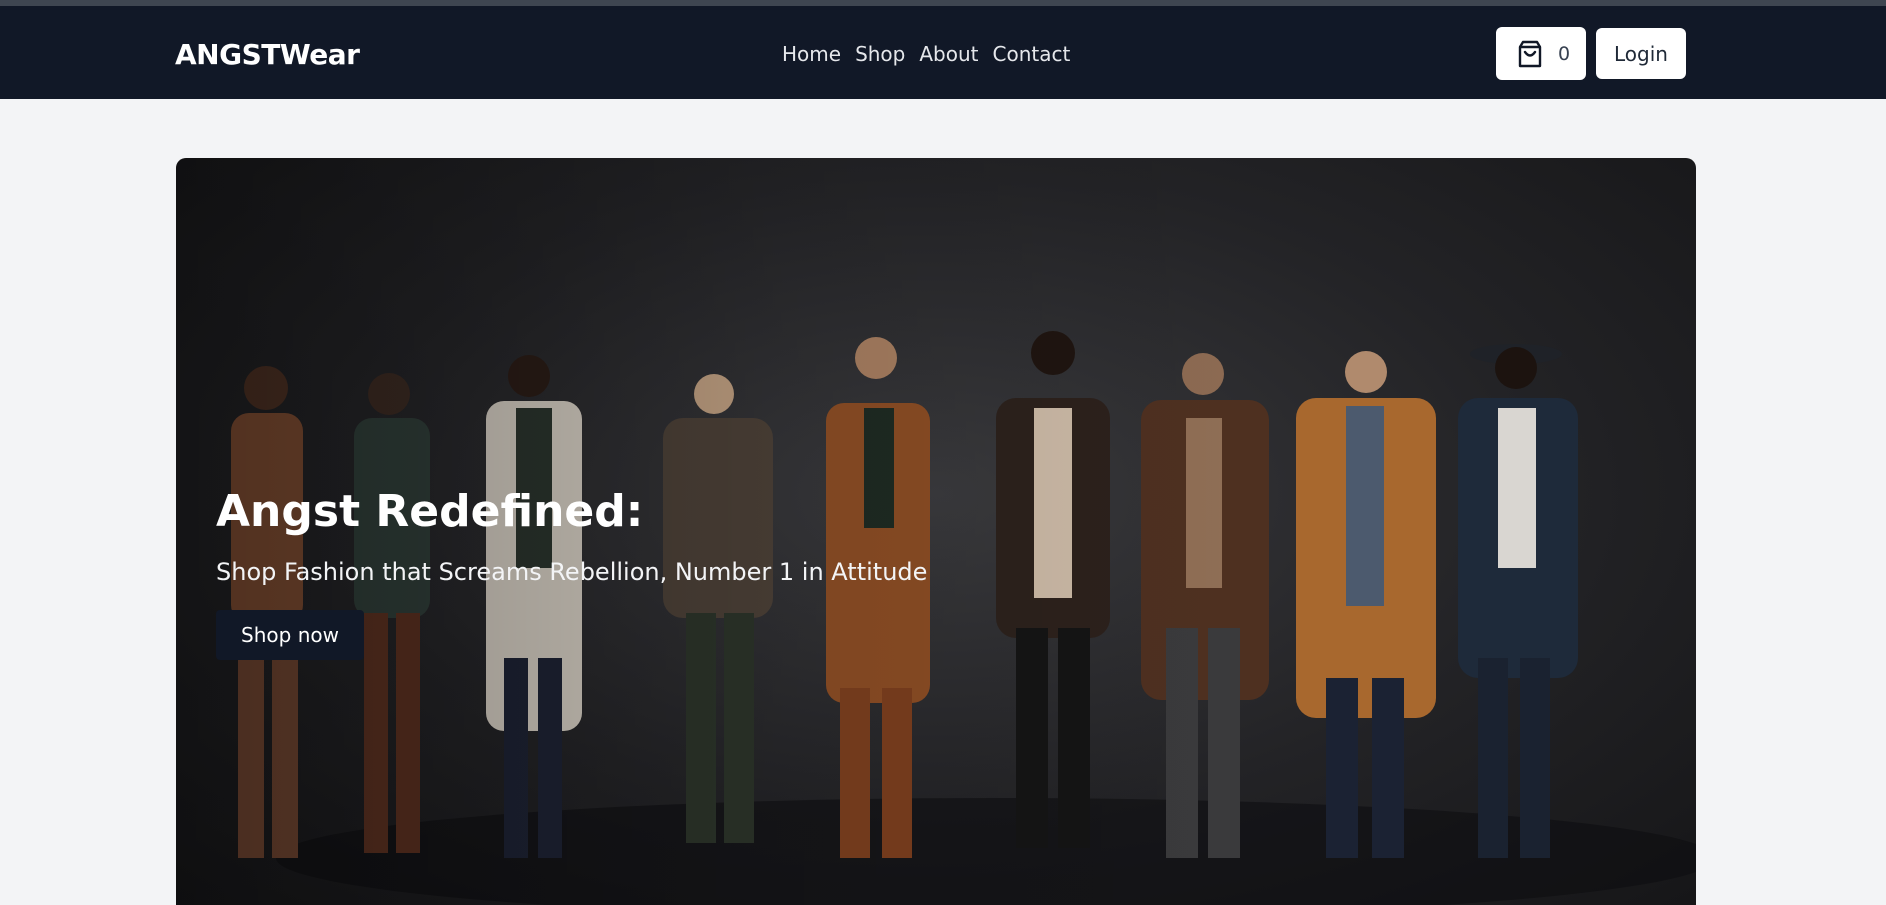 This screenshot has height=905, width=1886. What do you see at coordinates (811, 54) in the screenshot?
I see `nav-home-link: Home` at bounding box center [811, 54].